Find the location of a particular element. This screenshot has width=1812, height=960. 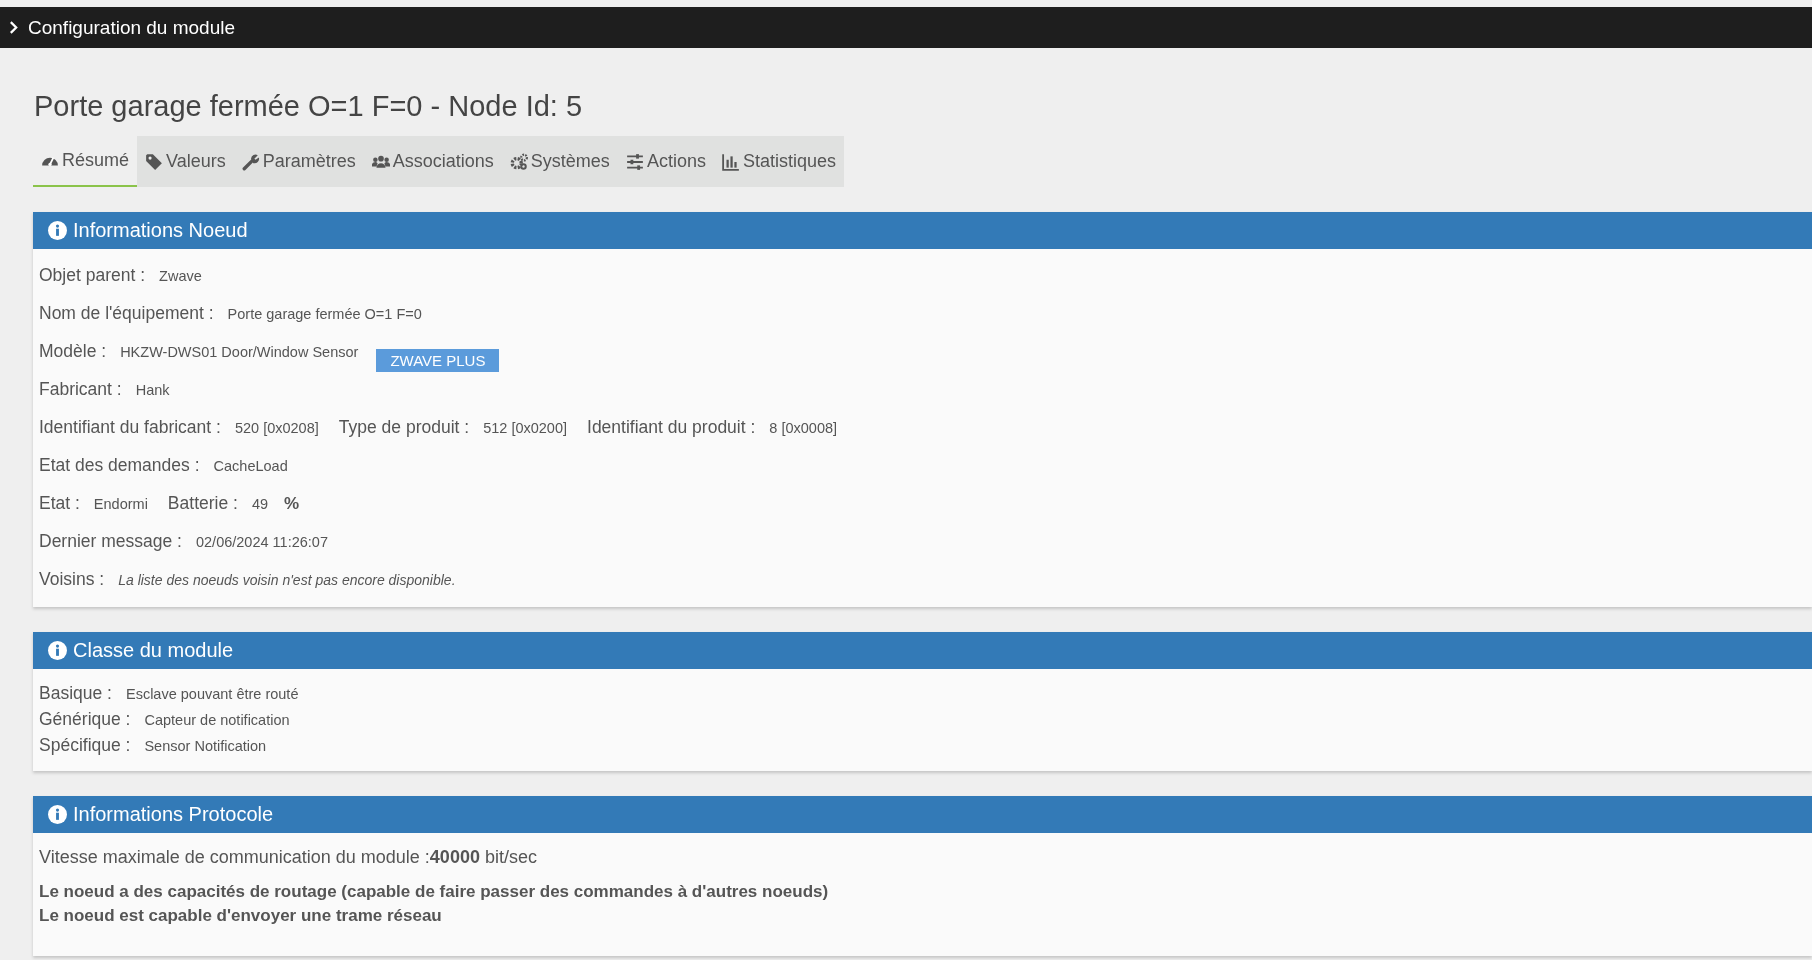

bar-chart-icon is located at coordinates (730, 161).